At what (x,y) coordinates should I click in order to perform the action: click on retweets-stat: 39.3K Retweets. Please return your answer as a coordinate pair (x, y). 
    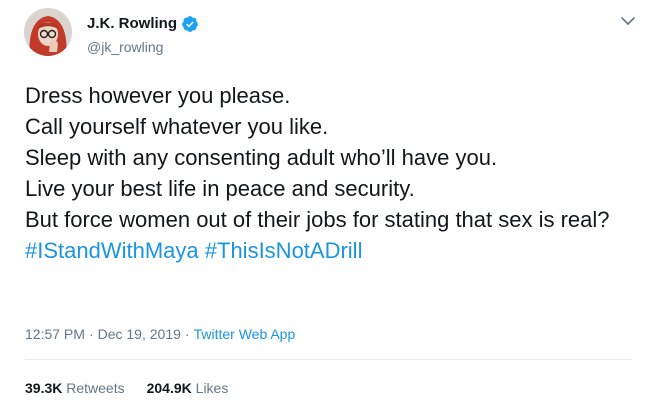
    Looking at the image, I should click on (75, 388).